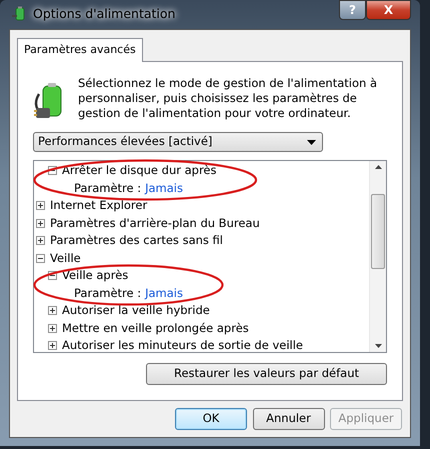  What do you see at coordinates (99, 205) in the screenshot?
I see `tree-item: Internet Explorer` at bounding box center [99, 205].